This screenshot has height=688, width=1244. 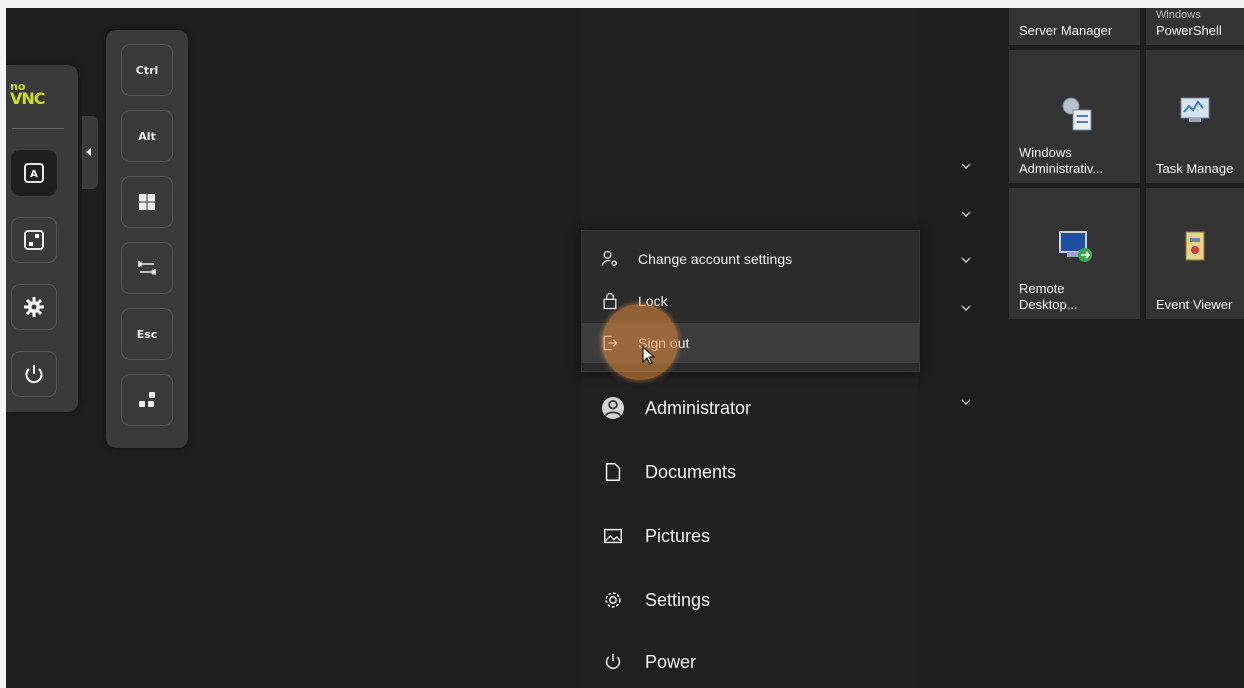 I want to click on popup-item-label: Change account settings, so click(x=715, y=259).